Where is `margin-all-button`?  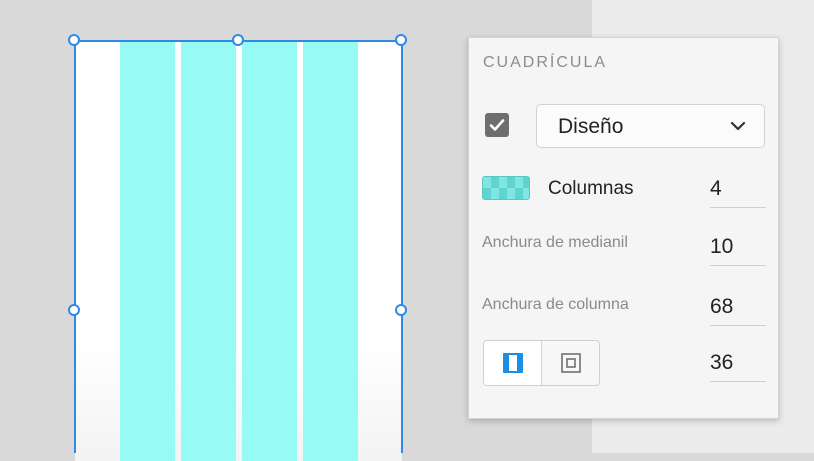
margin-all-button is located at coordinates (570, 363).